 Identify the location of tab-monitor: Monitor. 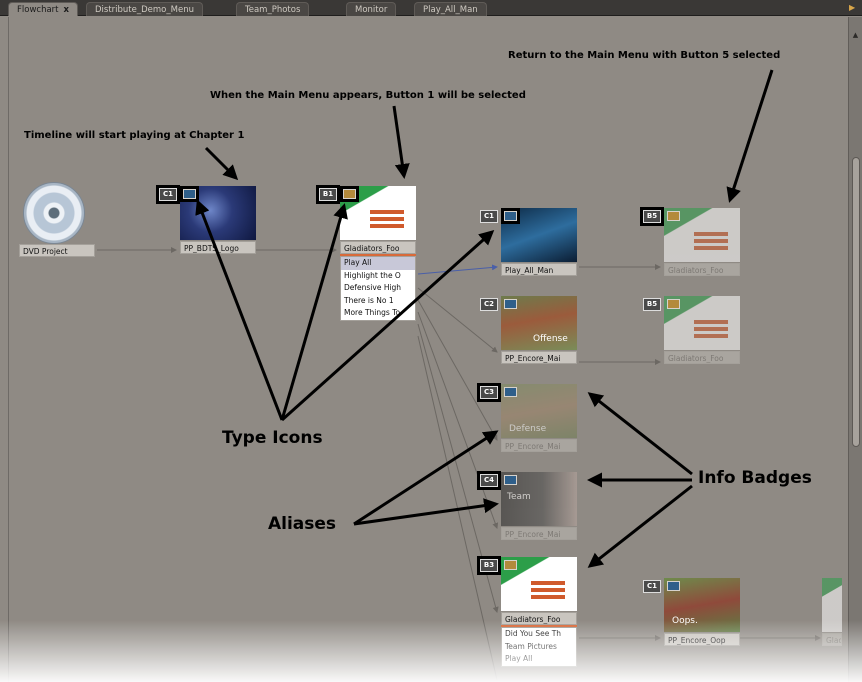
(371, 9).